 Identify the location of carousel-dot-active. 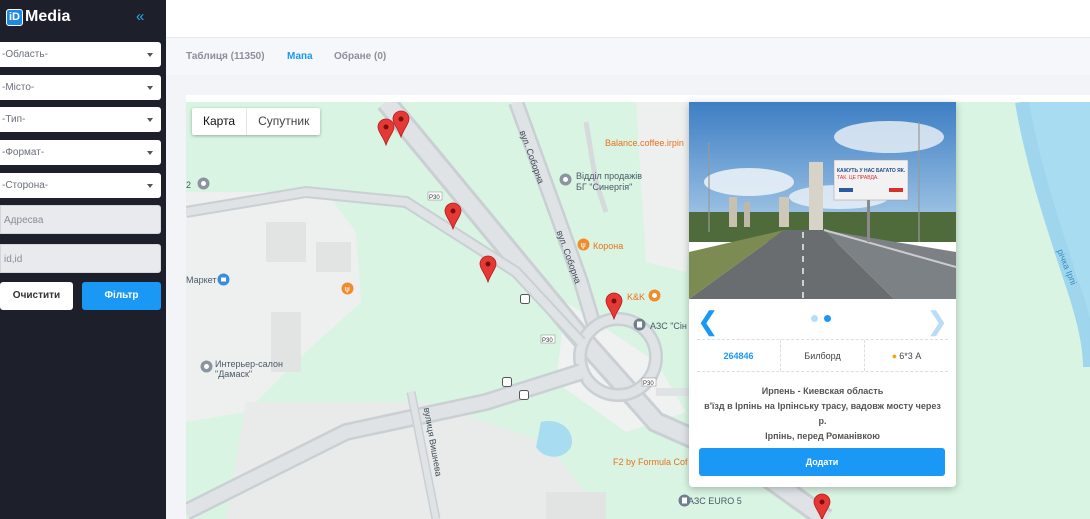
(827, 318).